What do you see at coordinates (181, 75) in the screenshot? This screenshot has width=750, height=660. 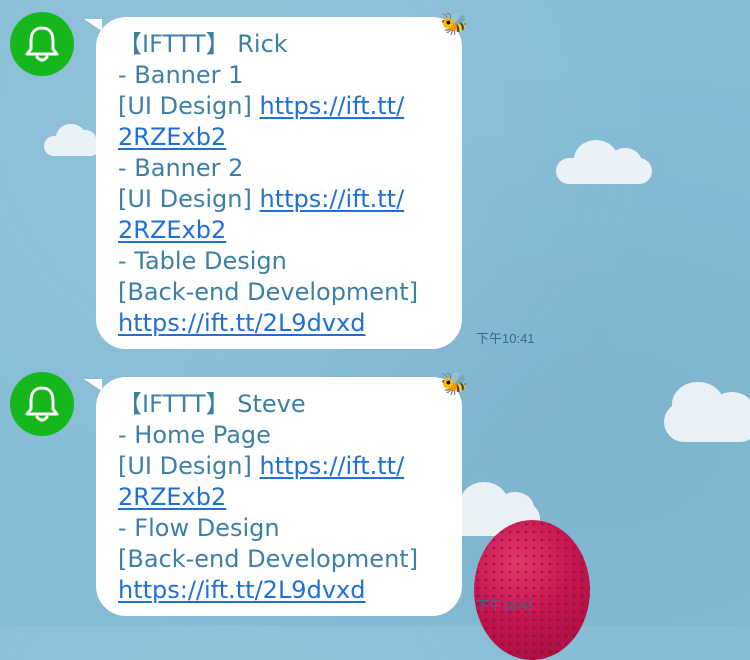 I see `message-line: - Banner 1` at bounding box center [181, 75].